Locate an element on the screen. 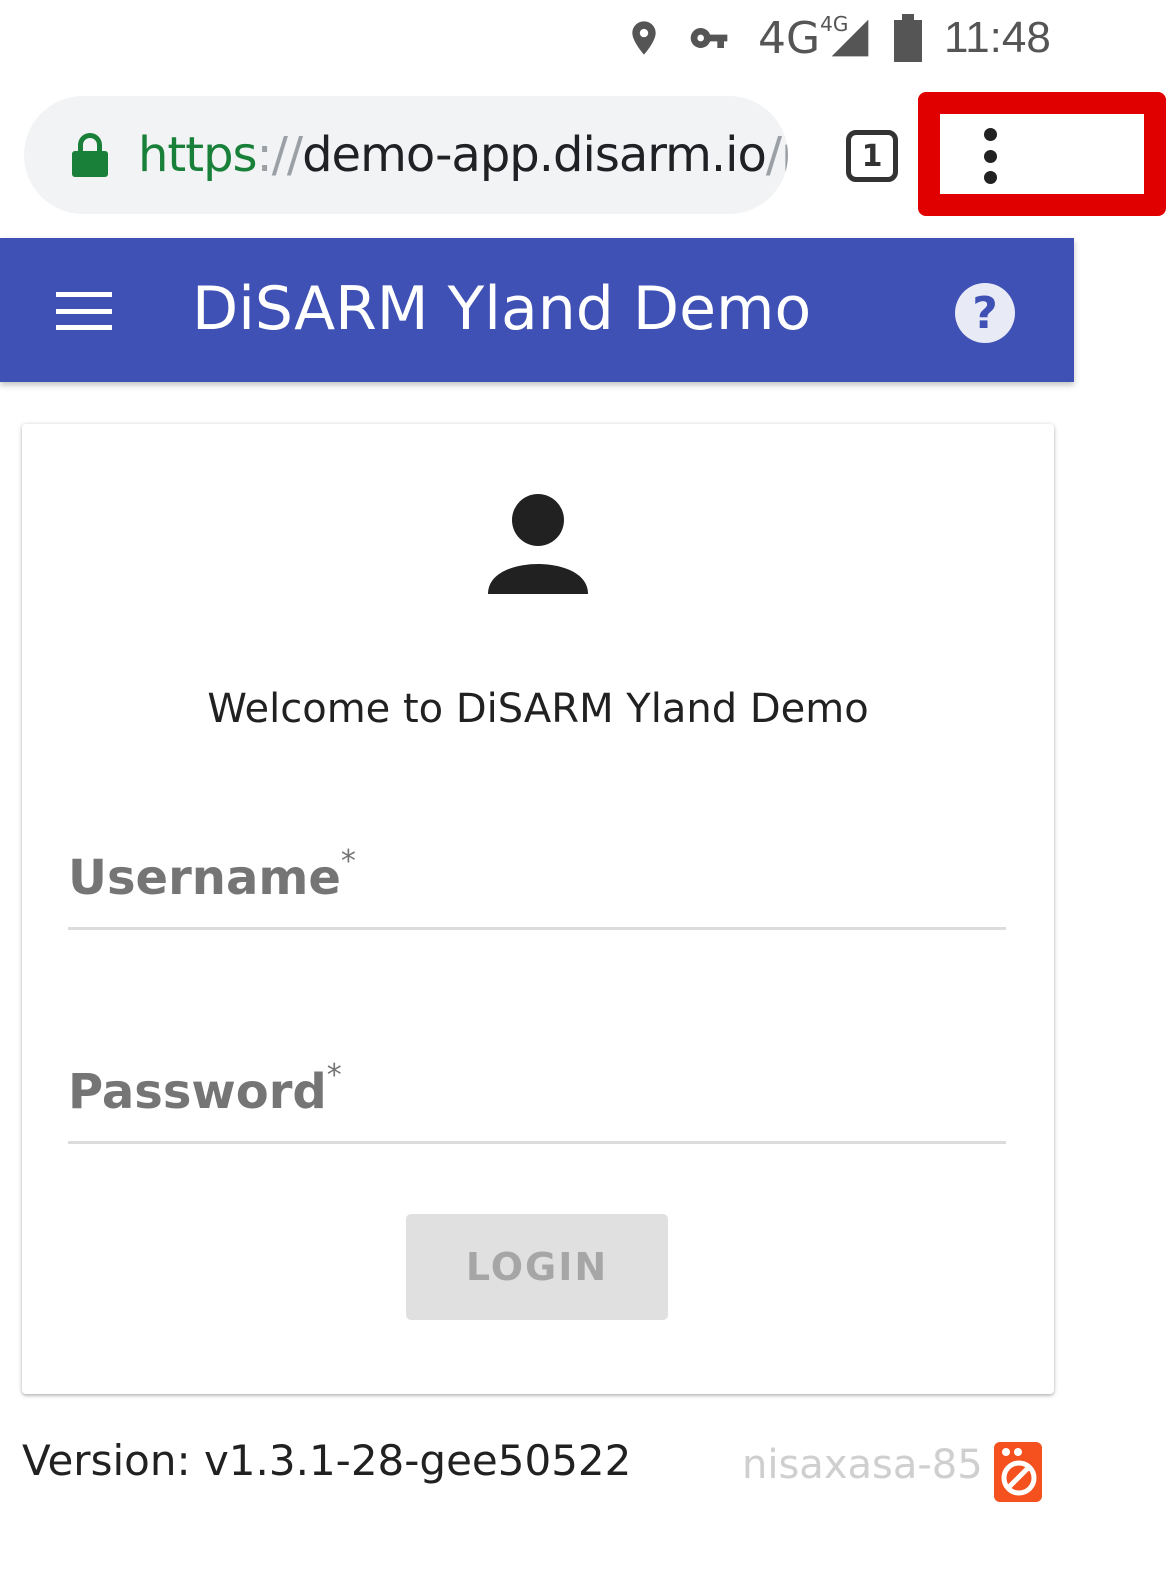  lock-icon is located at coordinates (90, 155).